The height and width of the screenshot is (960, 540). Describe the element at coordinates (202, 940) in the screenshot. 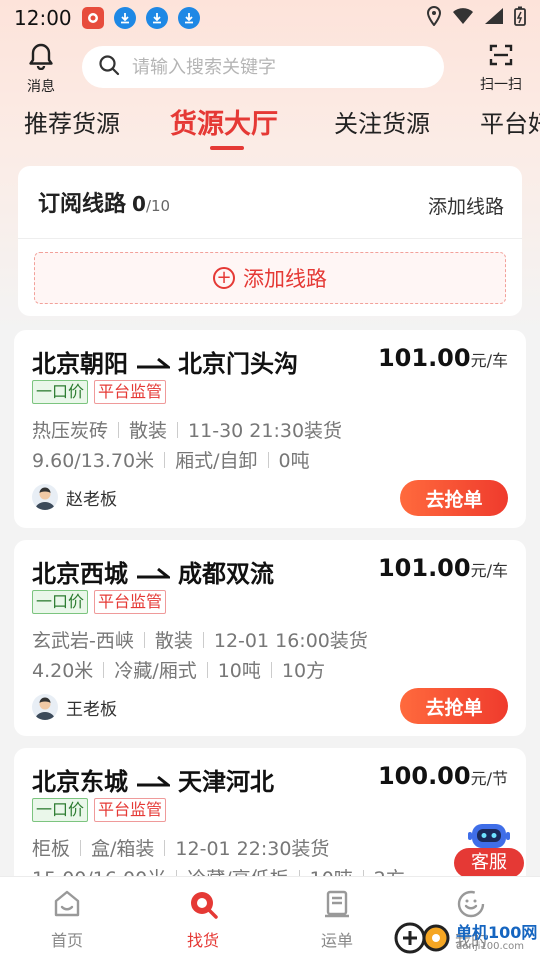

I see `nav-find-cargo-label: 找货` at that location.